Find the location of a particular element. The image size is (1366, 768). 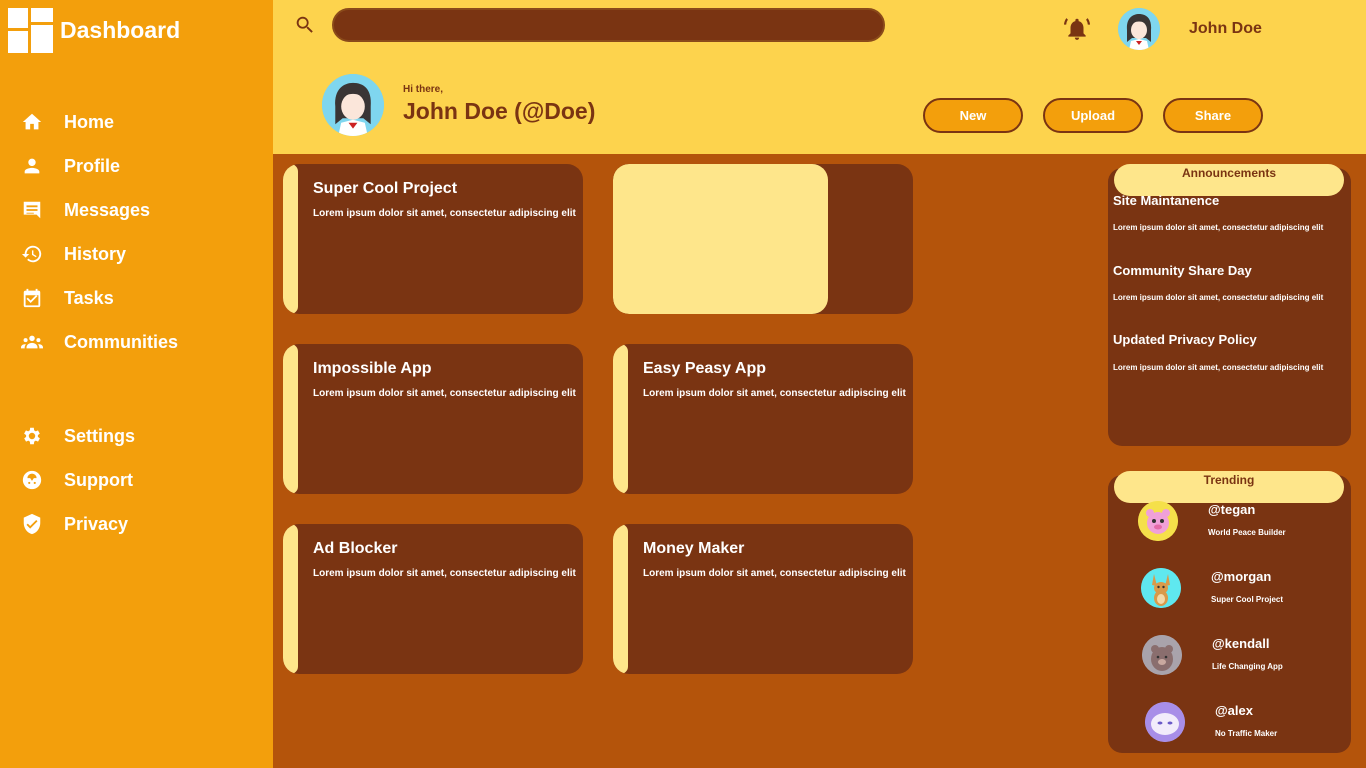

trending-title: Trending is located at coordinates (1229, 487).